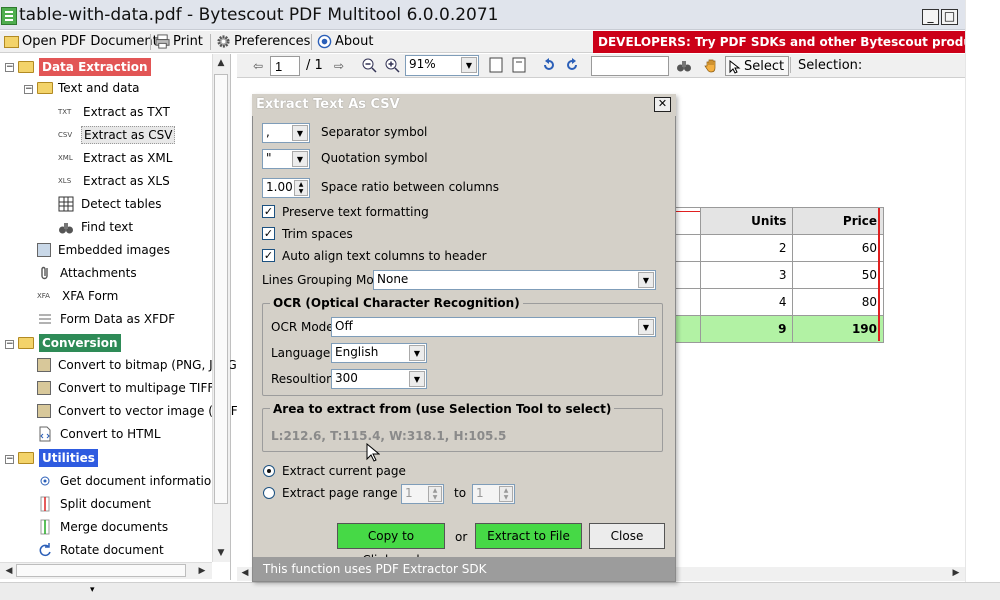 The width and height of the screenshot is (1000, 600). What do you see at coordinates (116, 158) in the screenshot?
I see `tree-item-extract-xml: XML Extract as XML` at bounding box center [116, 158].